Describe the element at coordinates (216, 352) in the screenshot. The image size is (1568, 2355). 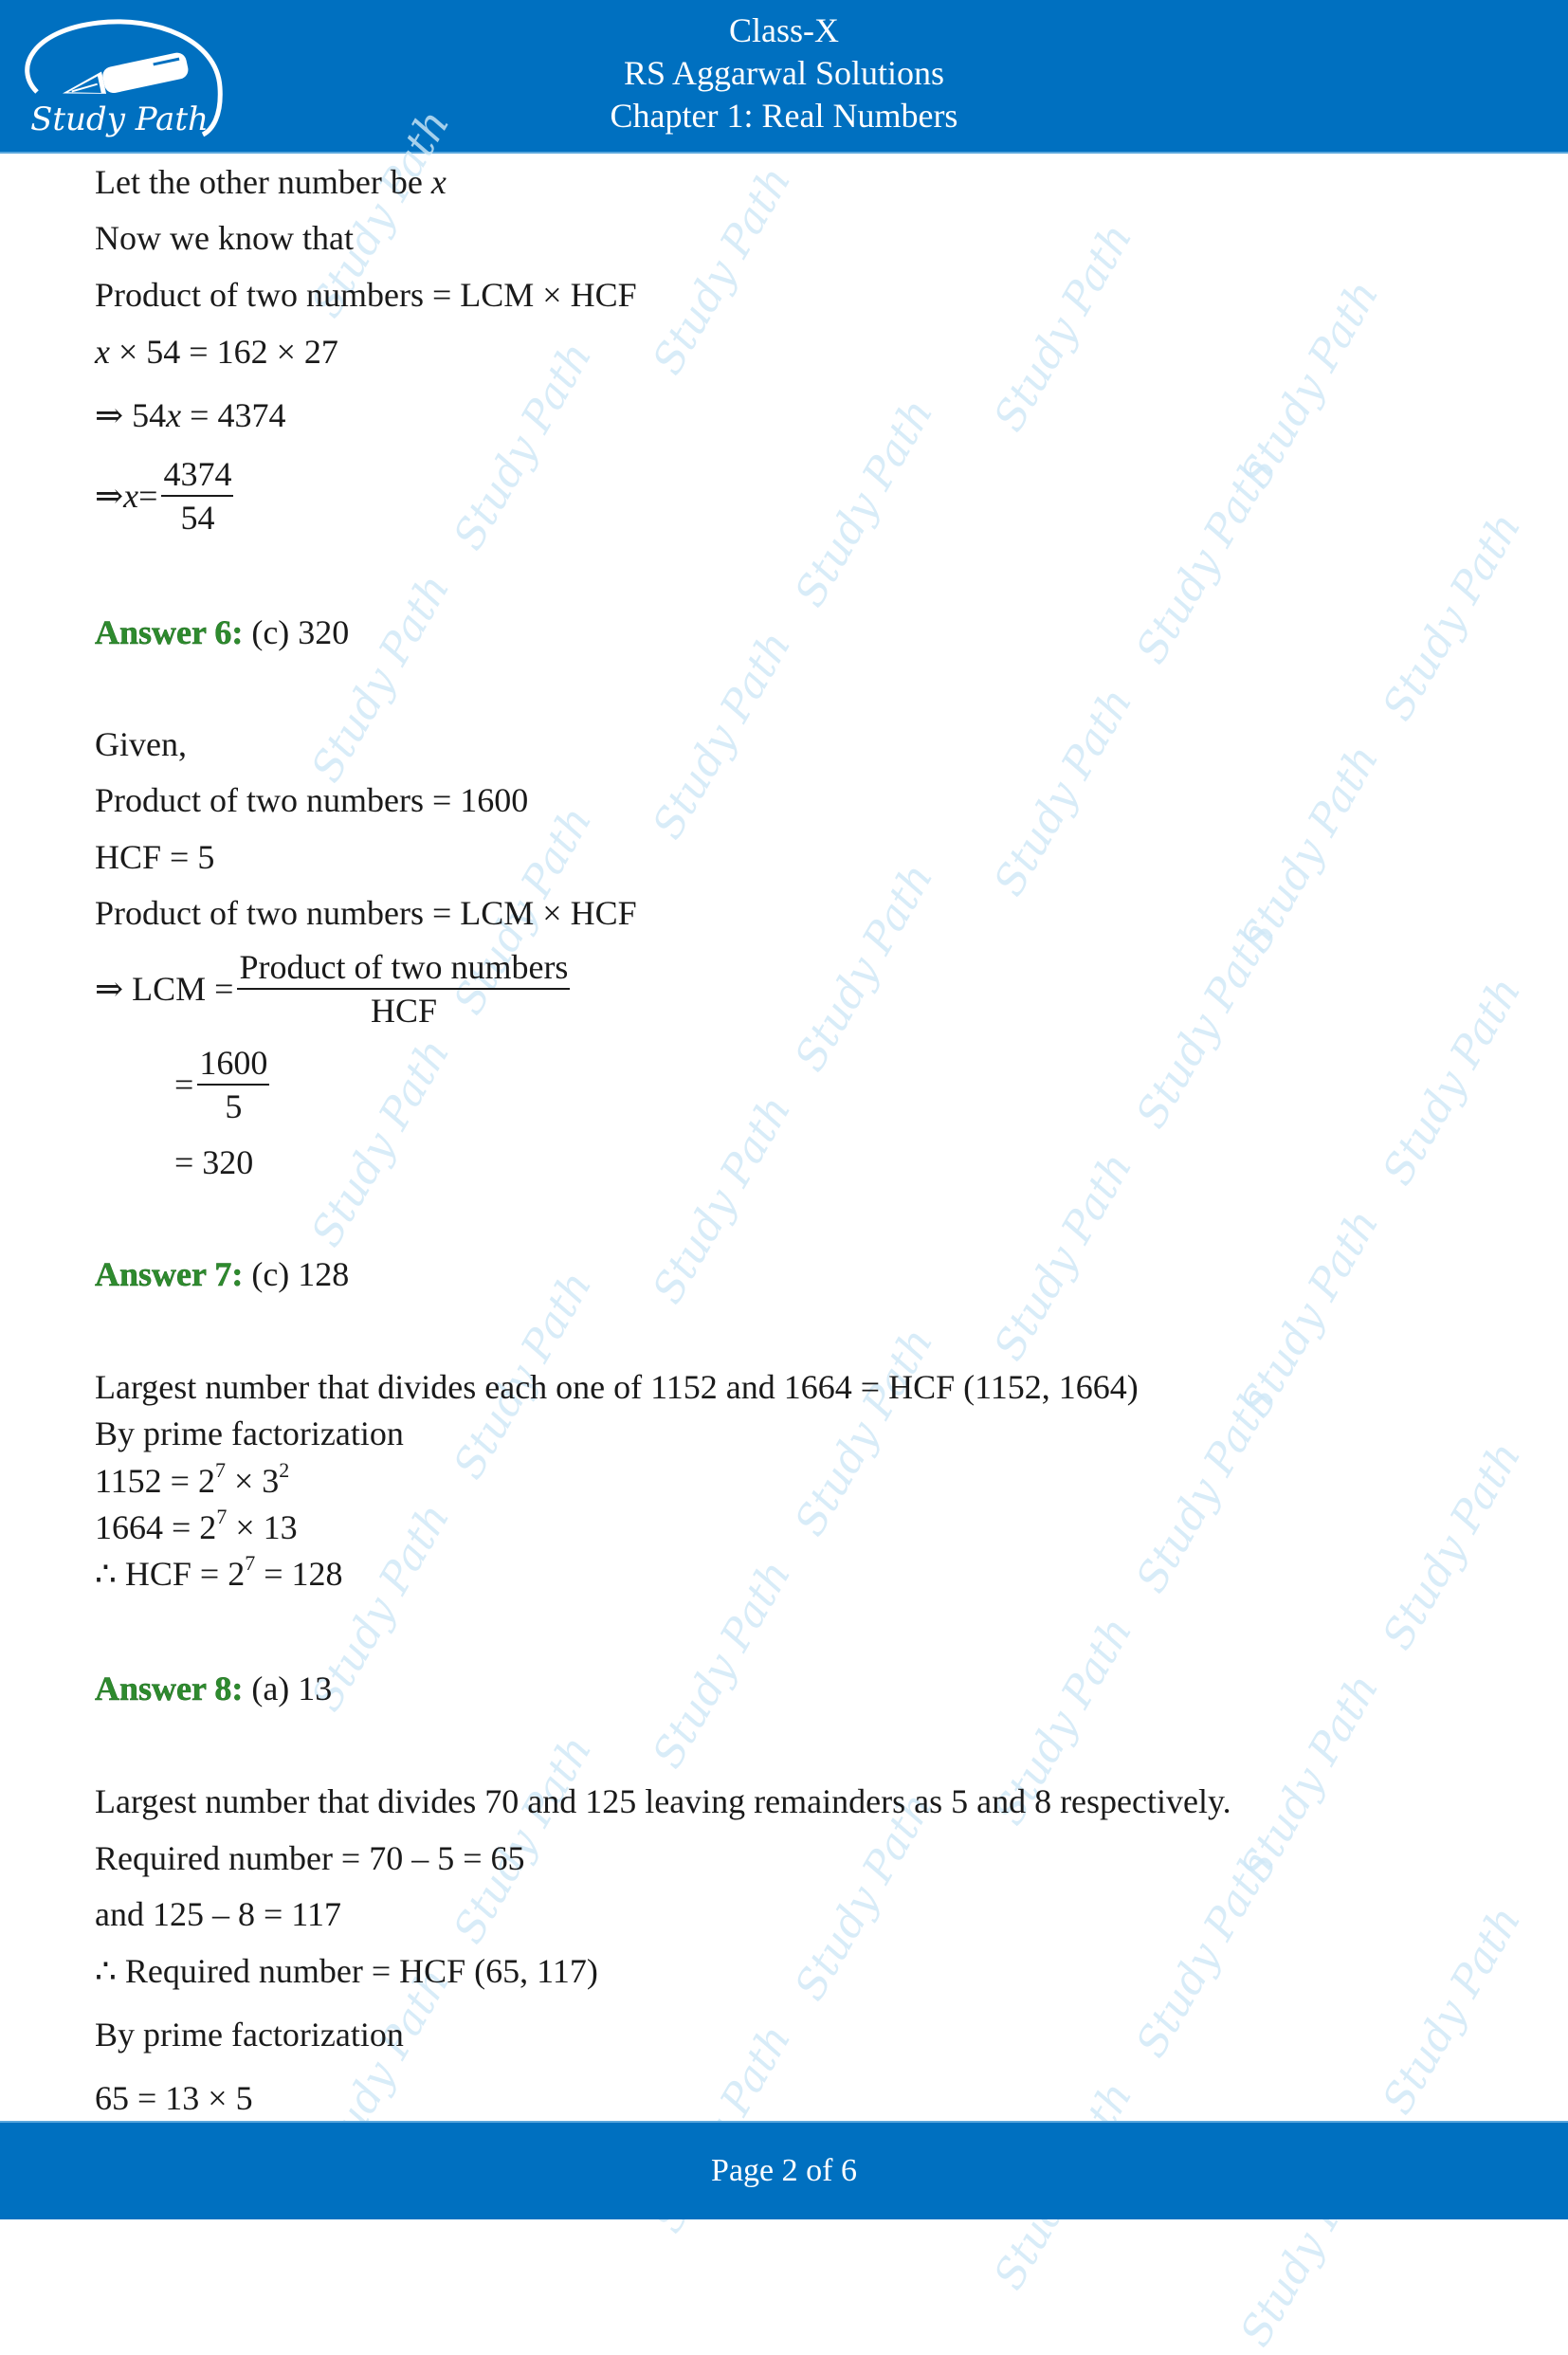
I see `equation-line: x × 54 = 162 × 27` at that location.